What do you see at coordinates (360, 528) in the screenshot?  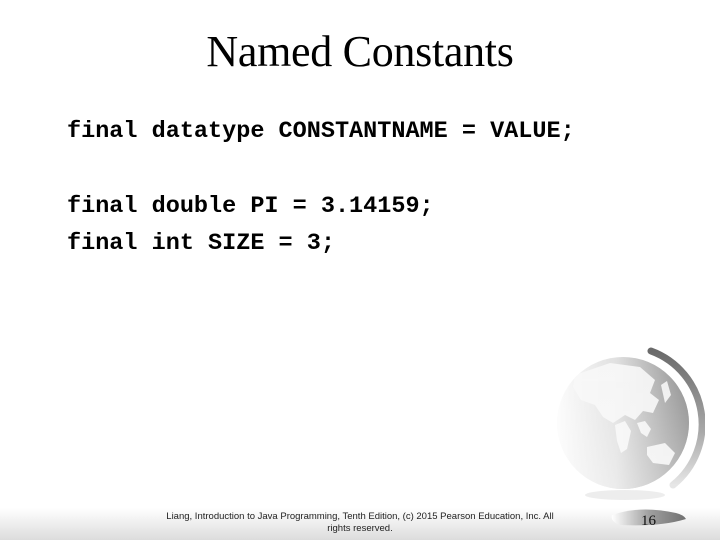 I see `footer-citation-line2: rights reserved.` at bounding box center [360, 528].